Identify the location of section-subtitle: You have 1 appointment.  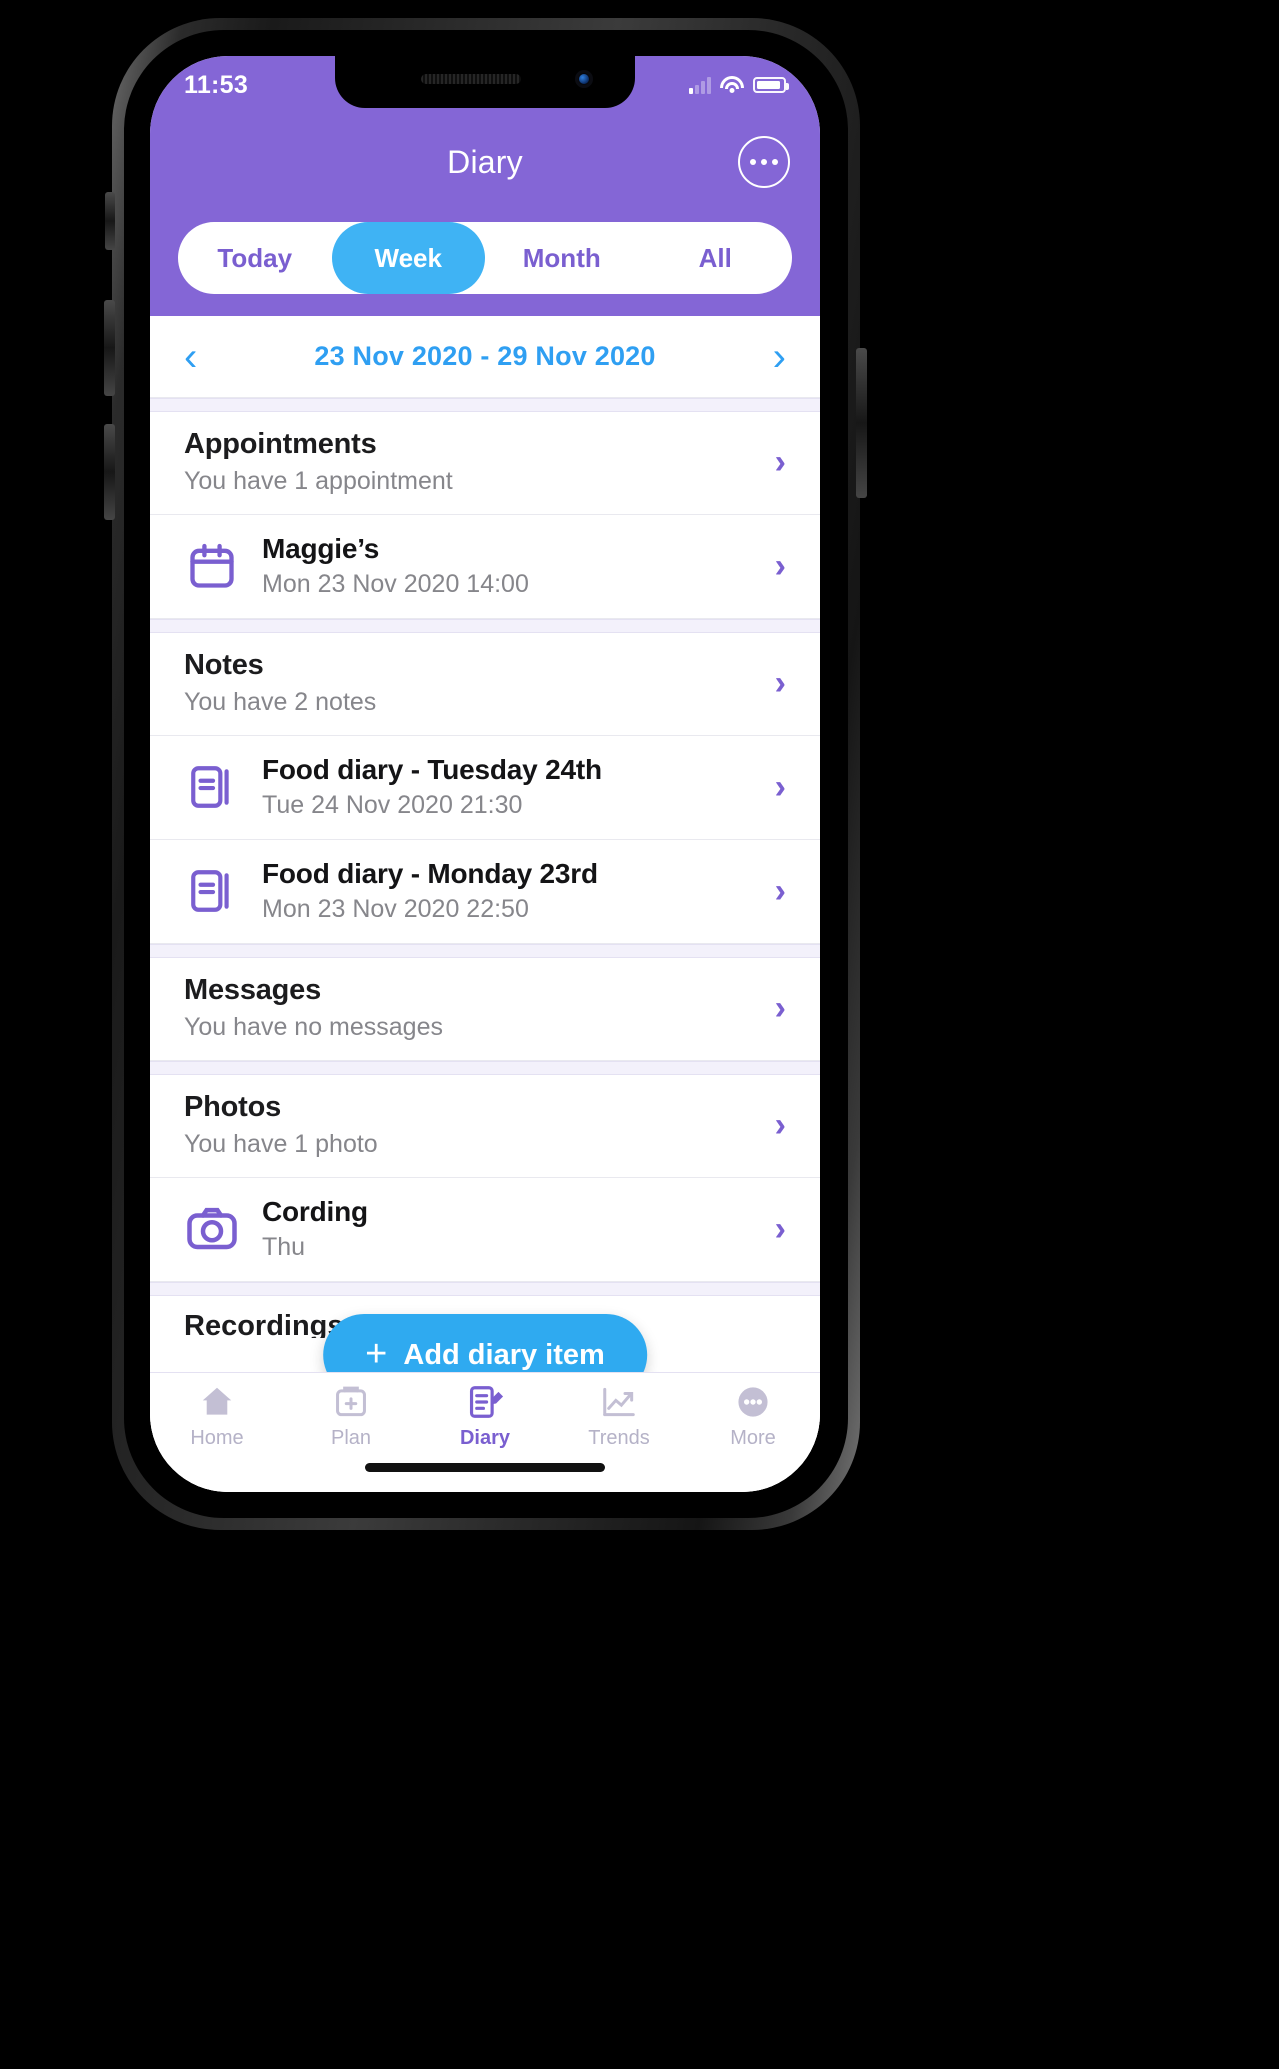
(318, 481).